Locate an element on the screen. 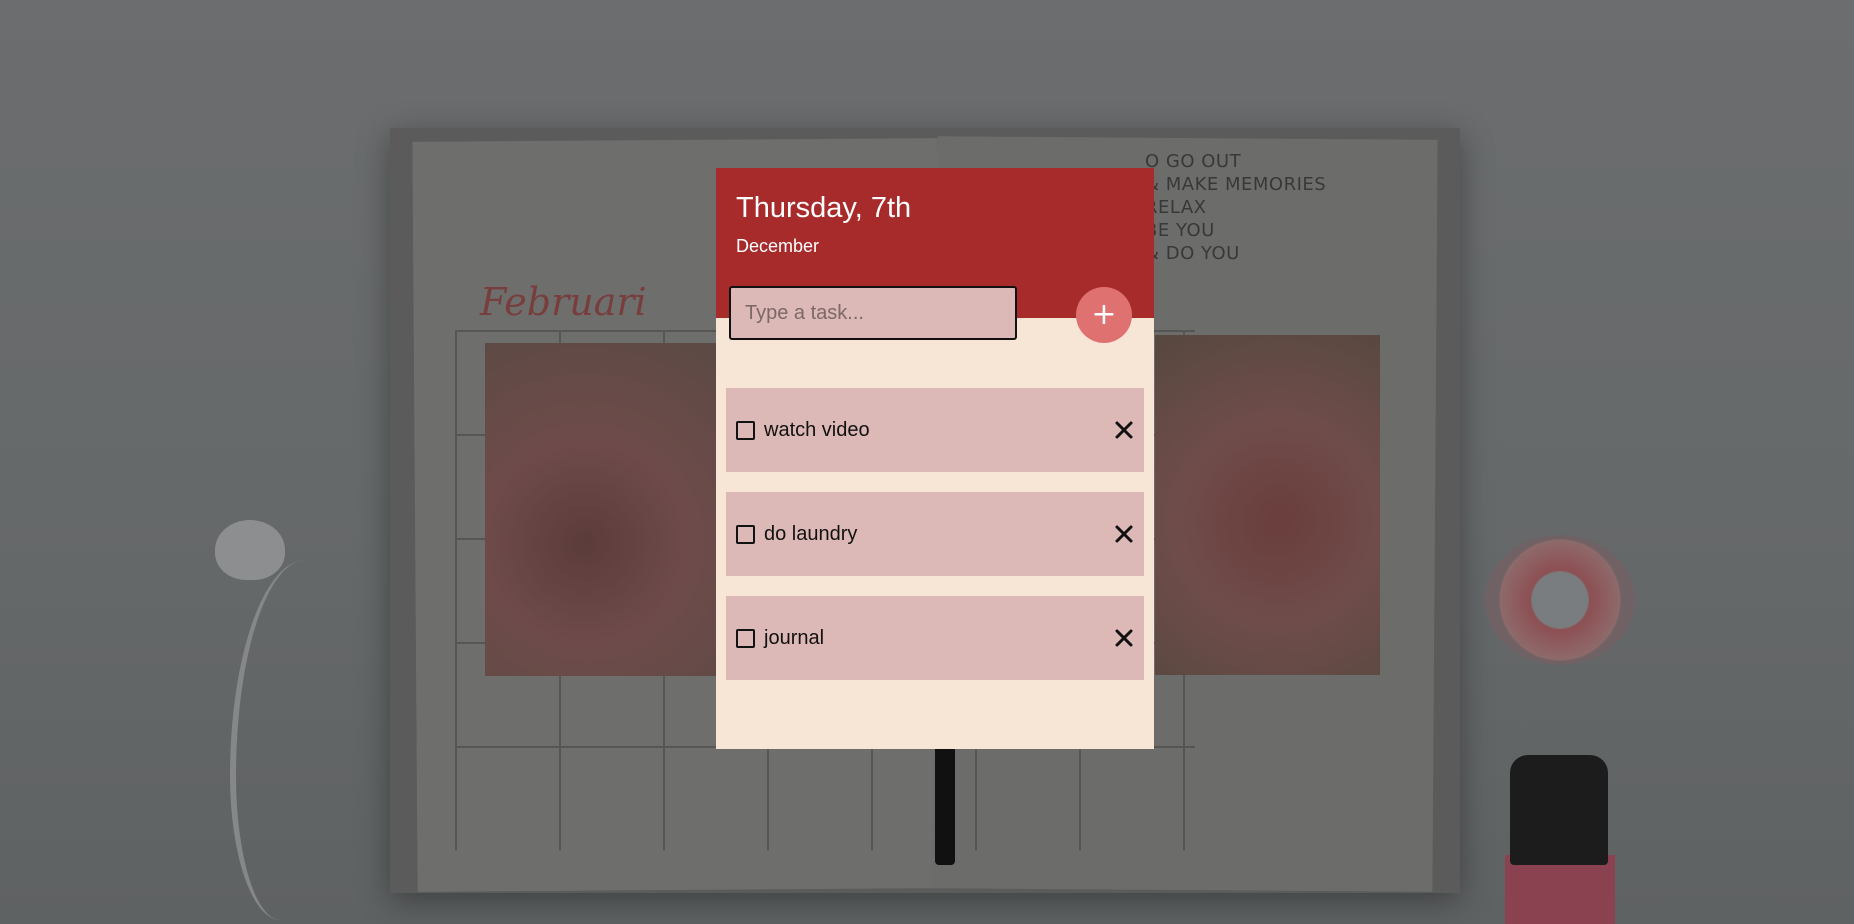 This screenshot has width=1854, height=924. task-input is located at coordinates (873, 313).